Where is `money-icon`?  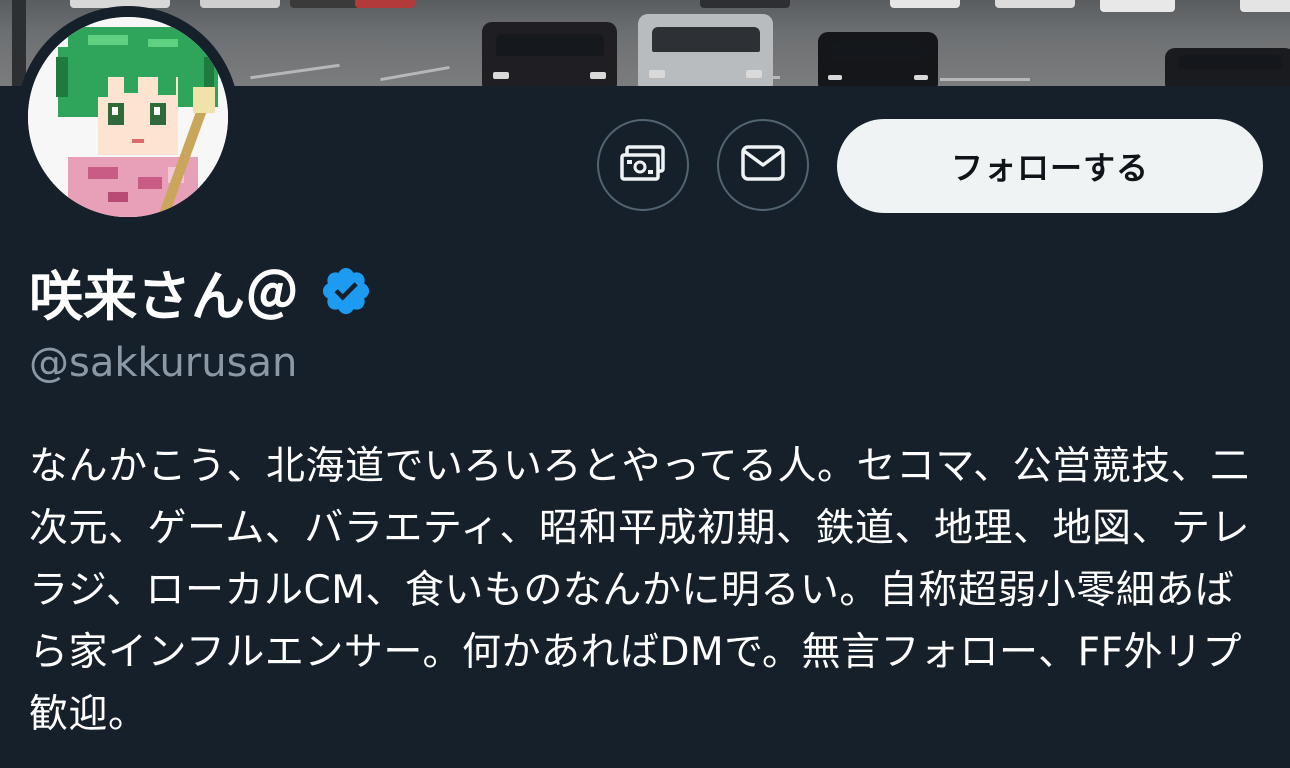 money-icon is located at coordinates (643, 165).